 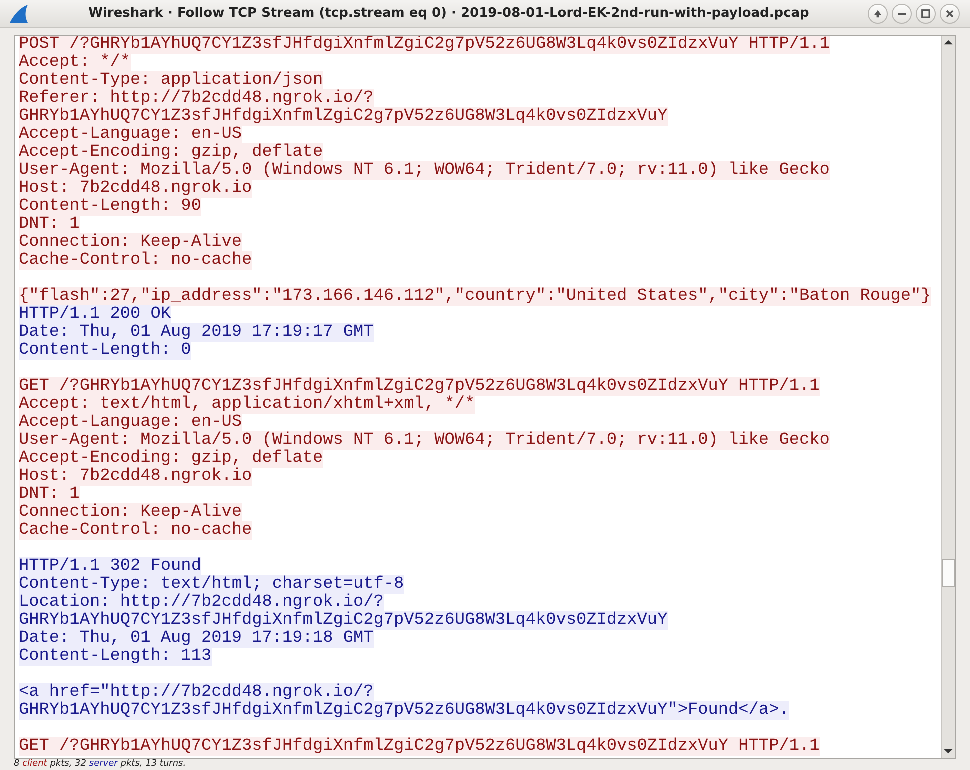 I want to click on minimize-button, so click(x=902, y=14).